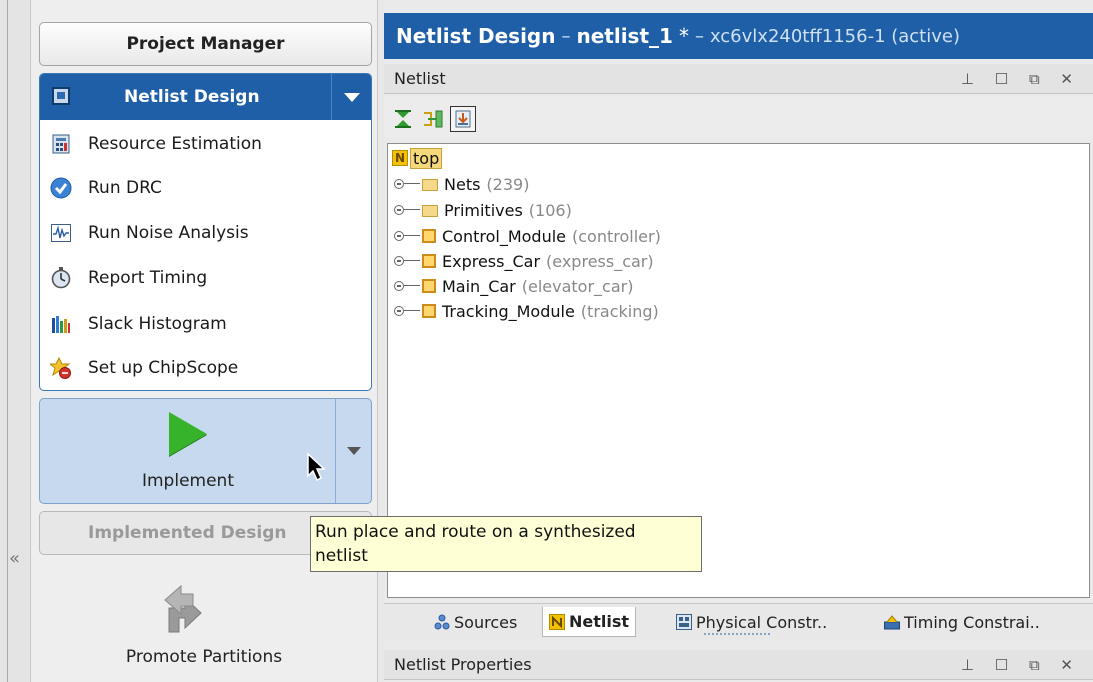  What do you see at coordinates (684, 622) in the screenshot?
I see `physical-constraints-icon` at bounding box center [684, 622].